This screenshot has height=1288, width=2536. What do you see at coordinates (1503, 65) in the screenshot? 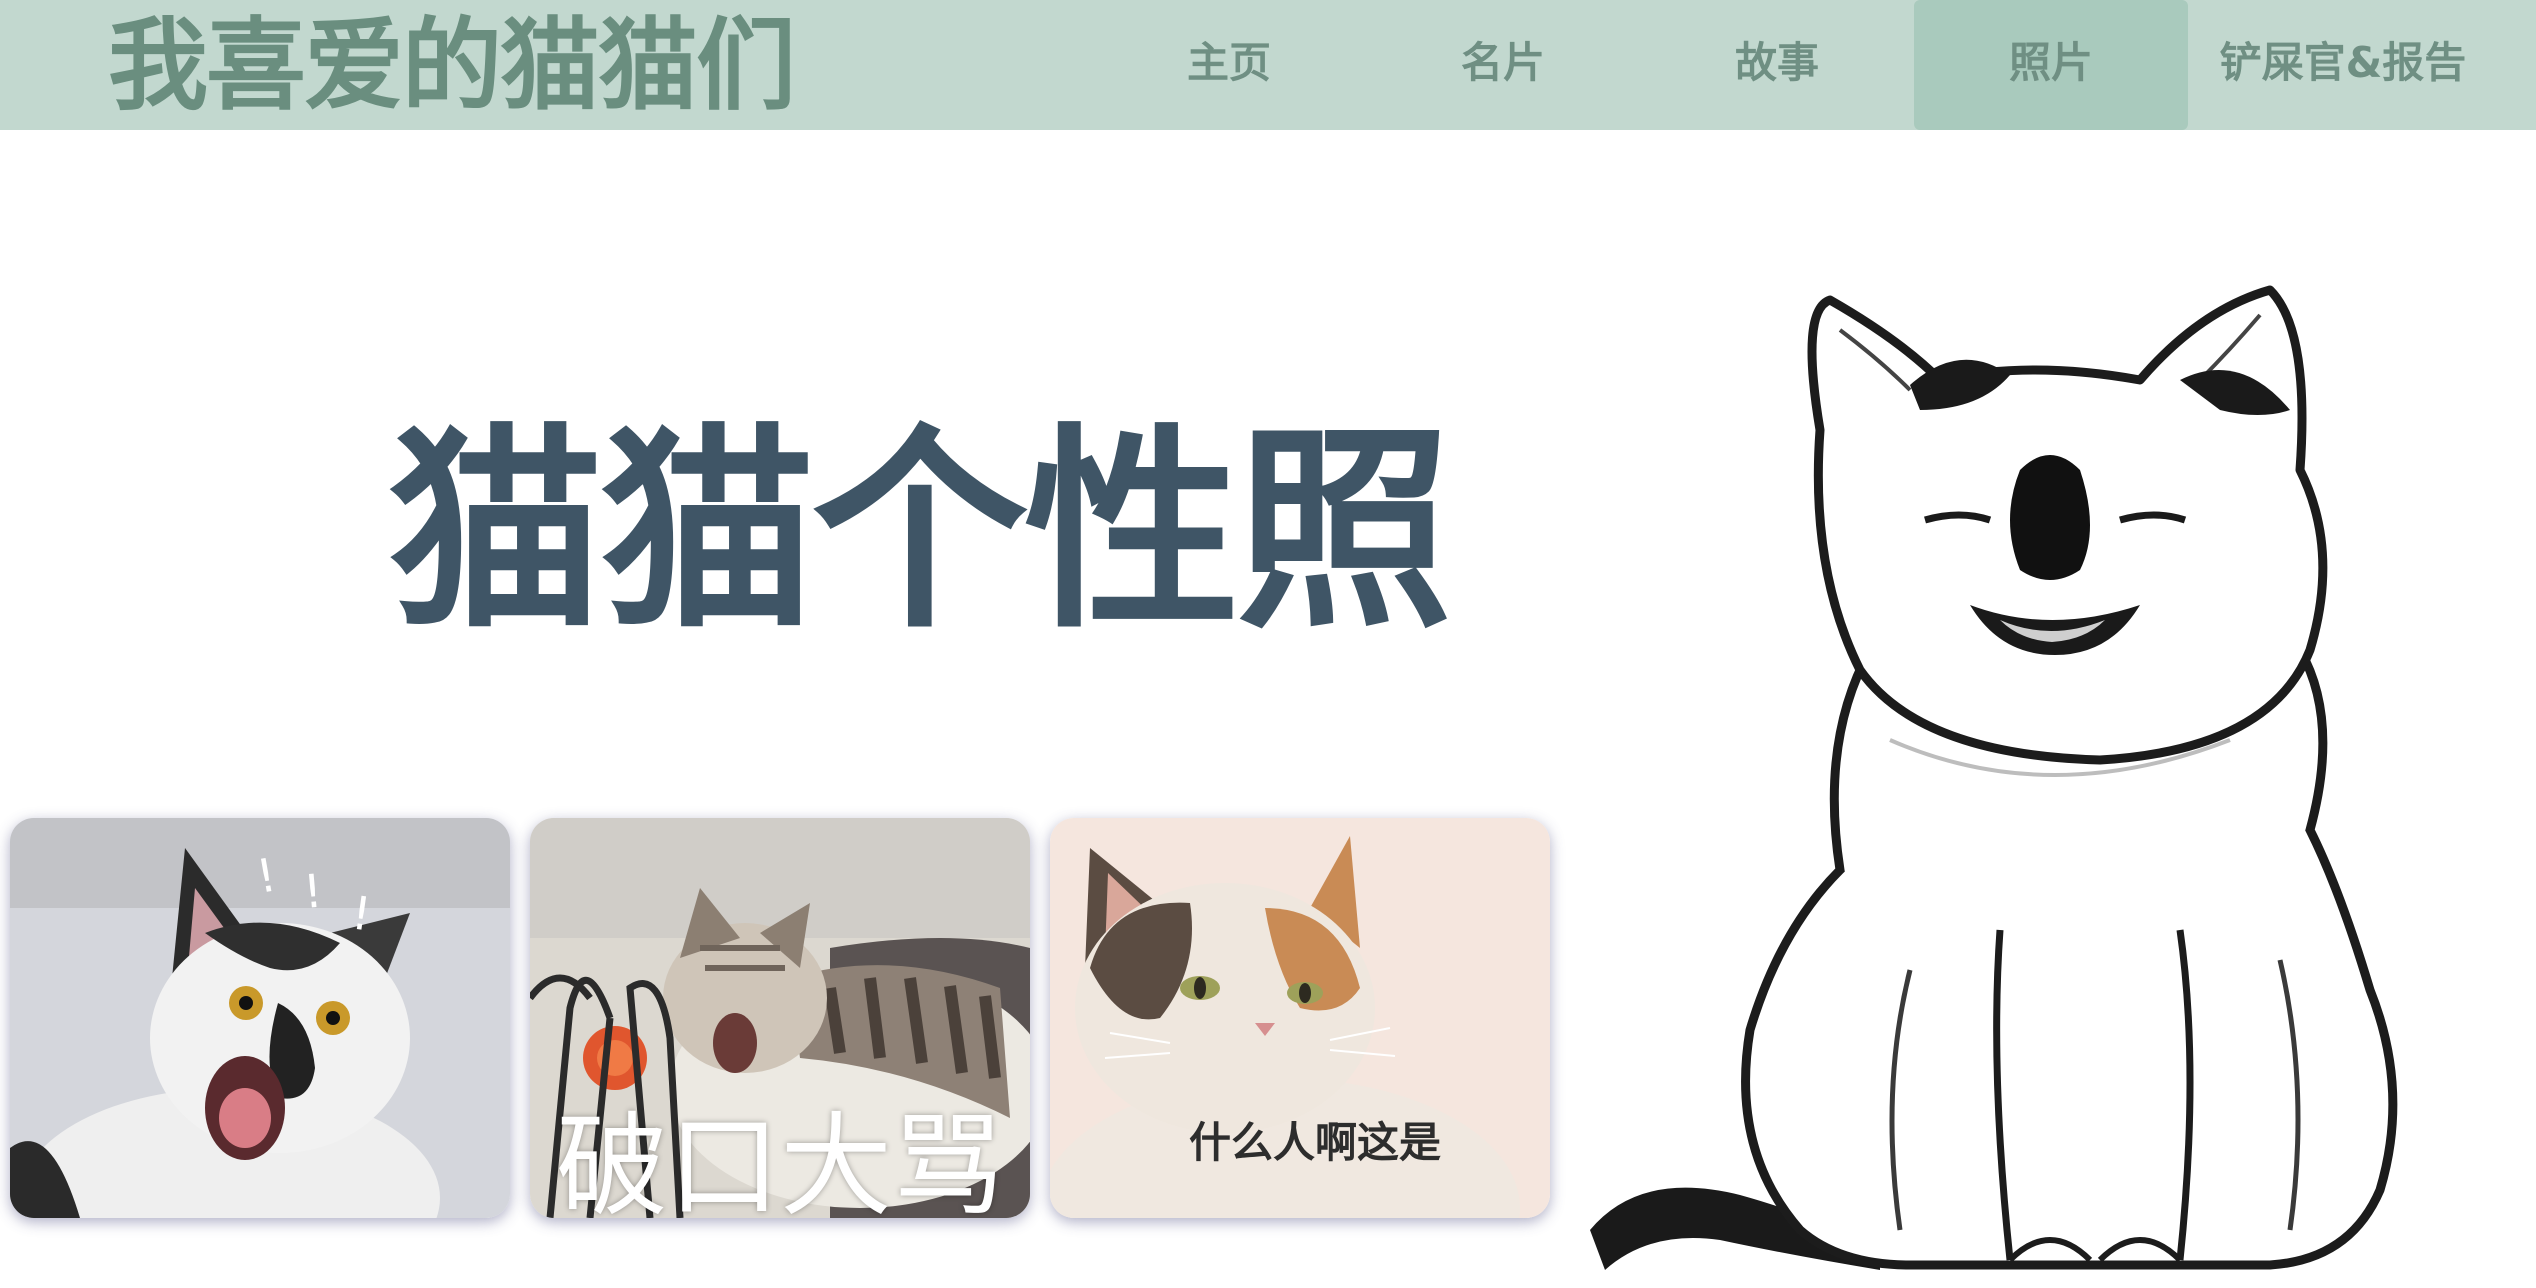
I see `nav-profiles: 名片` at bounding box center [1503, 65].